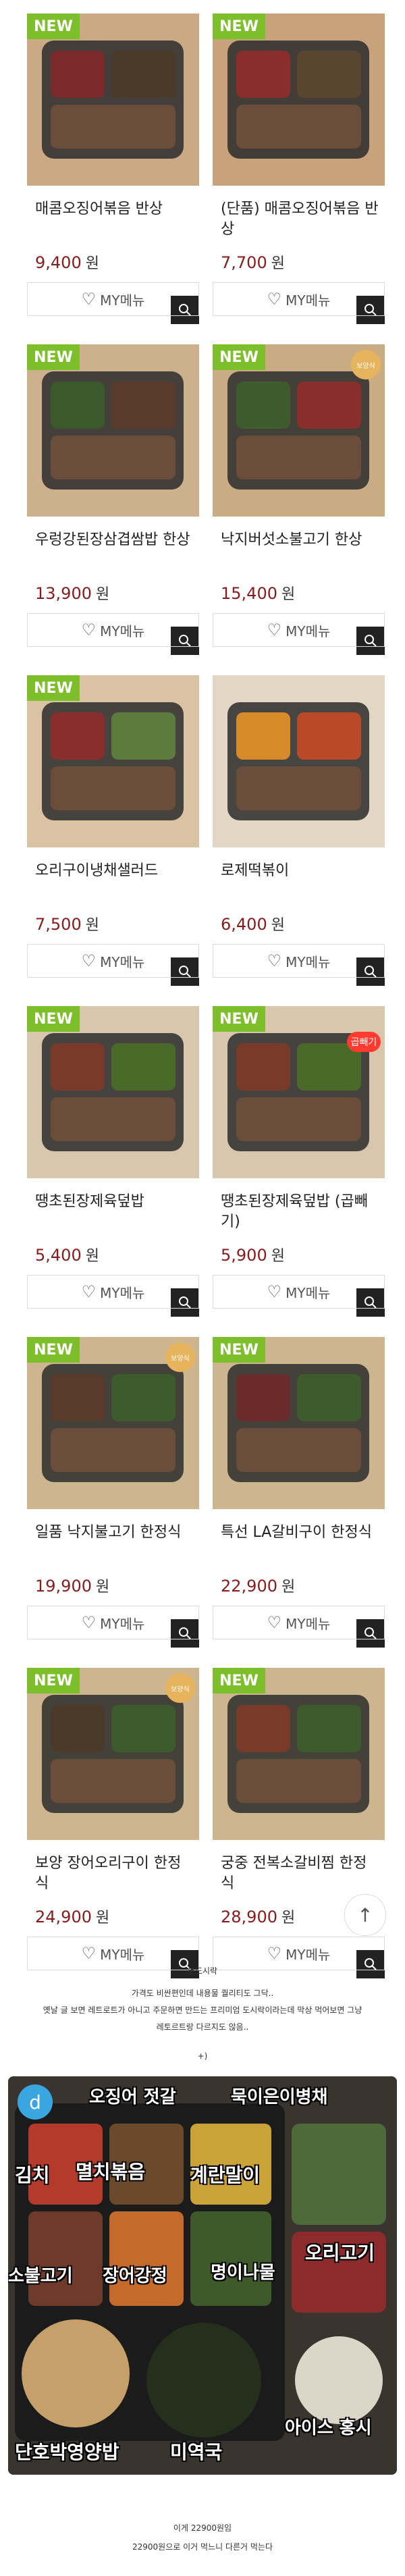 The width and height of the screenshot is (405, 2576). I want to click on product-name: 매콤오징어볶음 반상, so click(114, 209).